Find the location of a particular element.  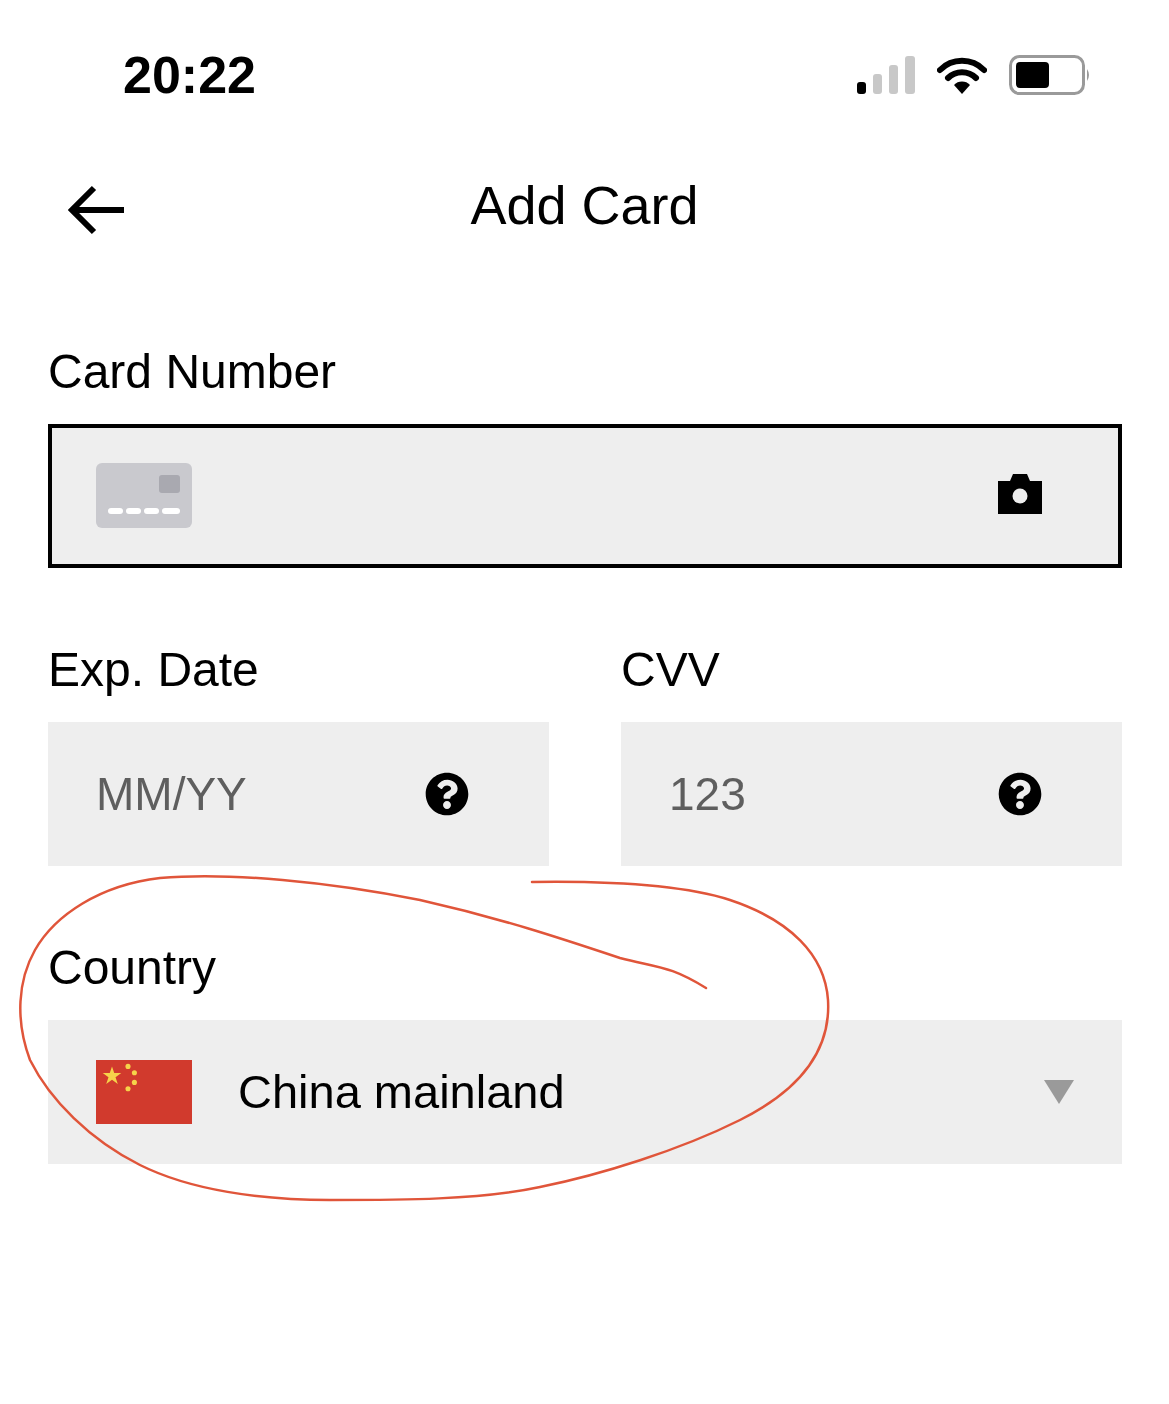

back-button is located at coordinates (96, 210).